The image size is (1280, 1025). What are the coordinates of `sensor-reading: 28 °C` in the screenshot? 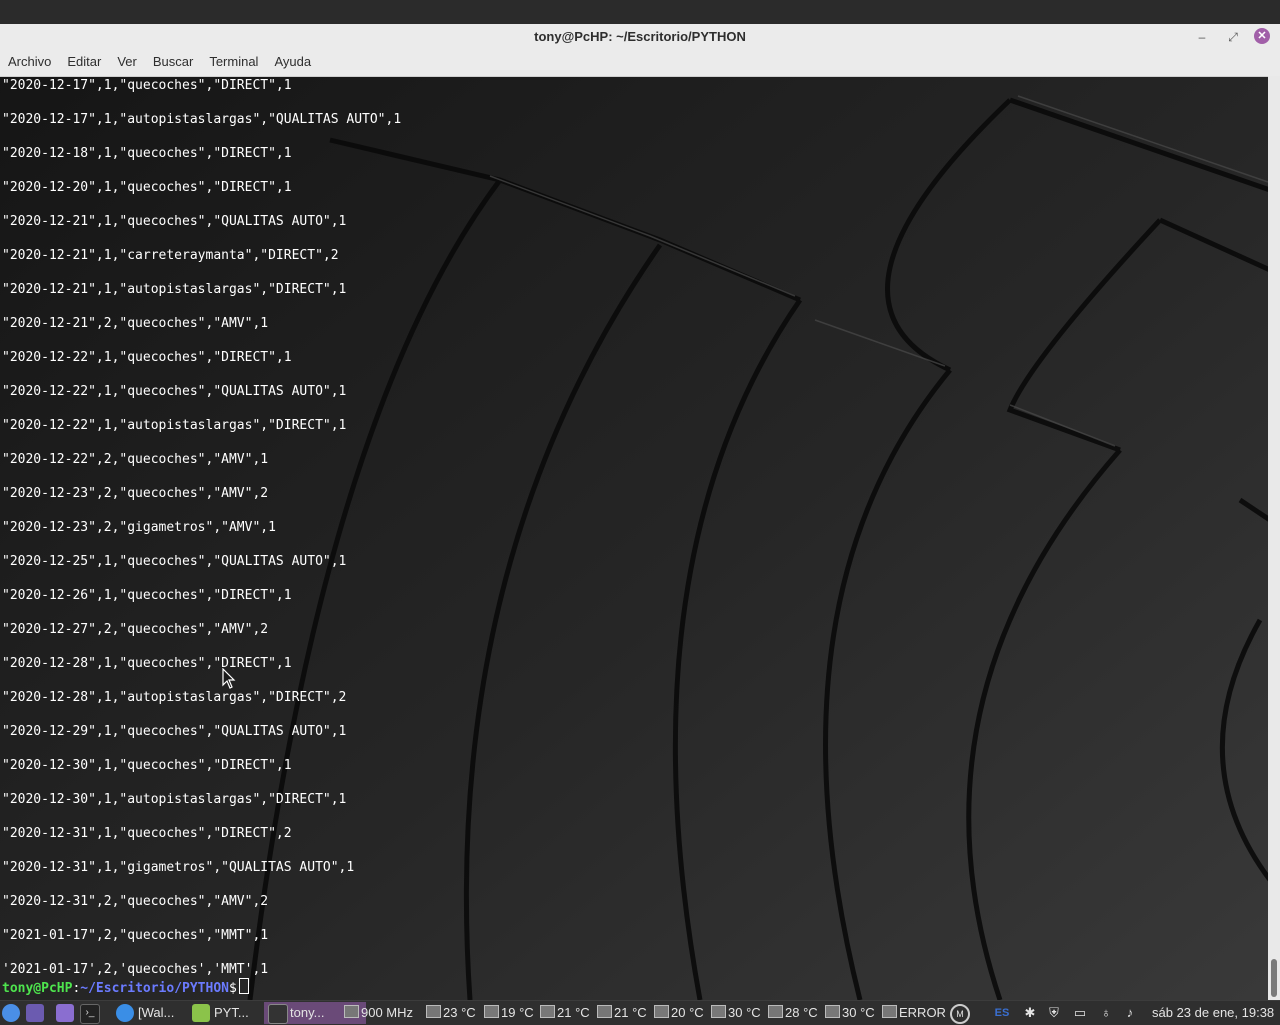 It's located at (793, 1013).